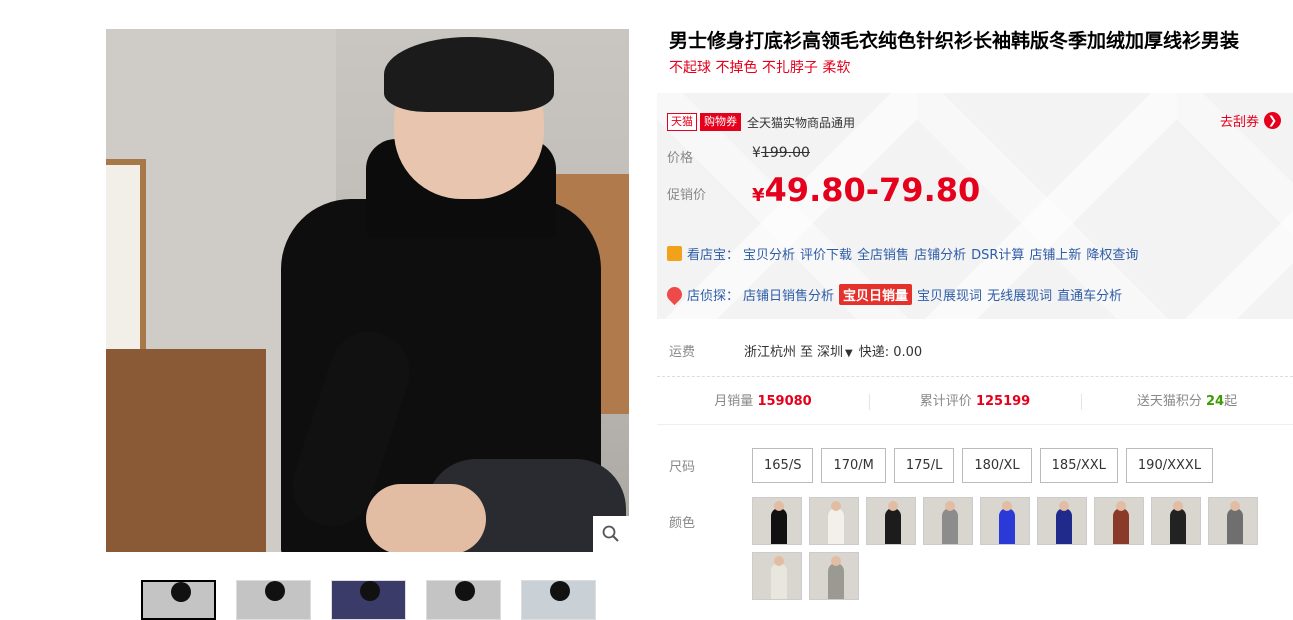 The image size is (1293, 620). What do you see at coordinates (1231, 401) in the screenshot?
I see `tmall-points-suffix: 起` at bounding box center [1231, 401].